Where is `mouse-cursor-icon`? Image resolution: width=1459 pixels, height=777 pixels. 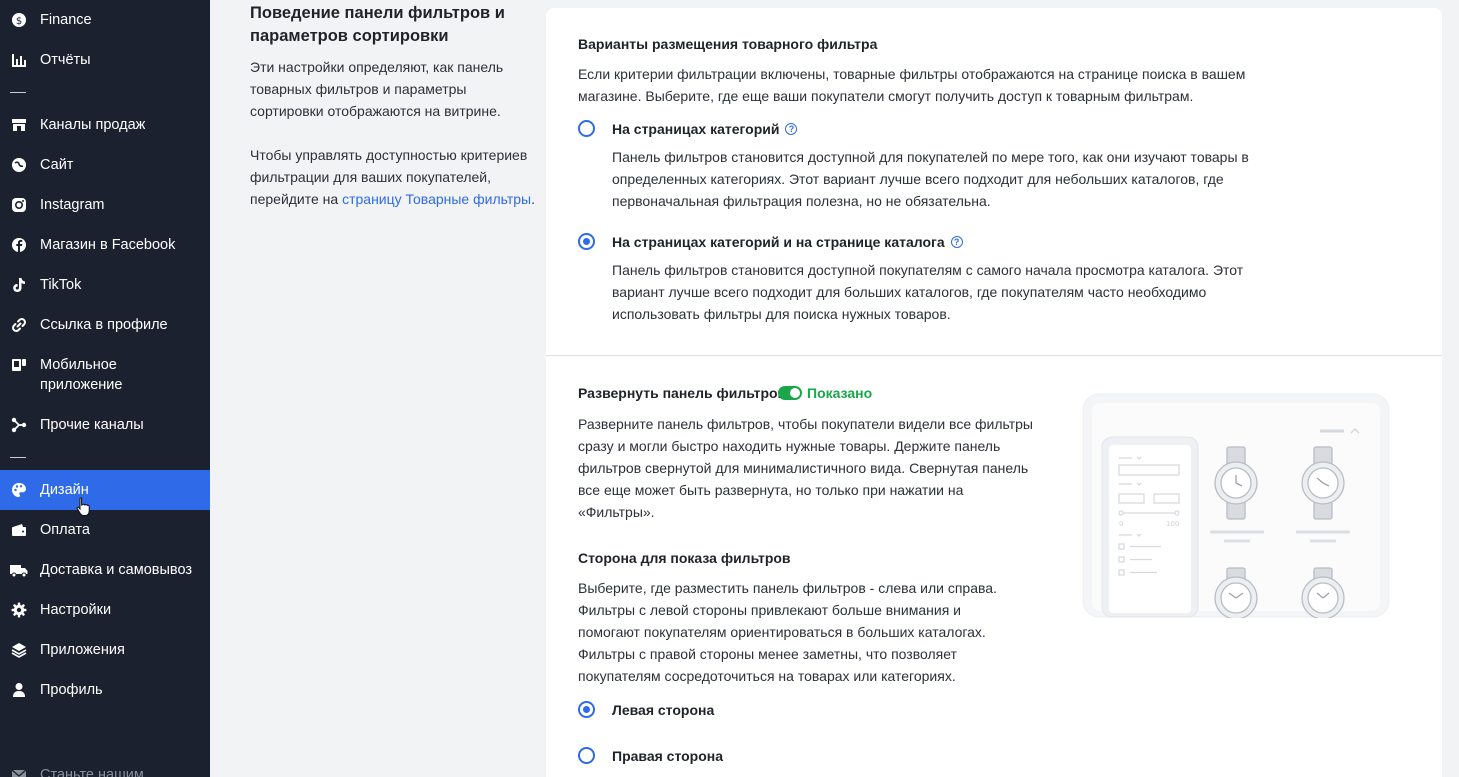 mouse-cursor-icon is located at coordinates (83, 509).